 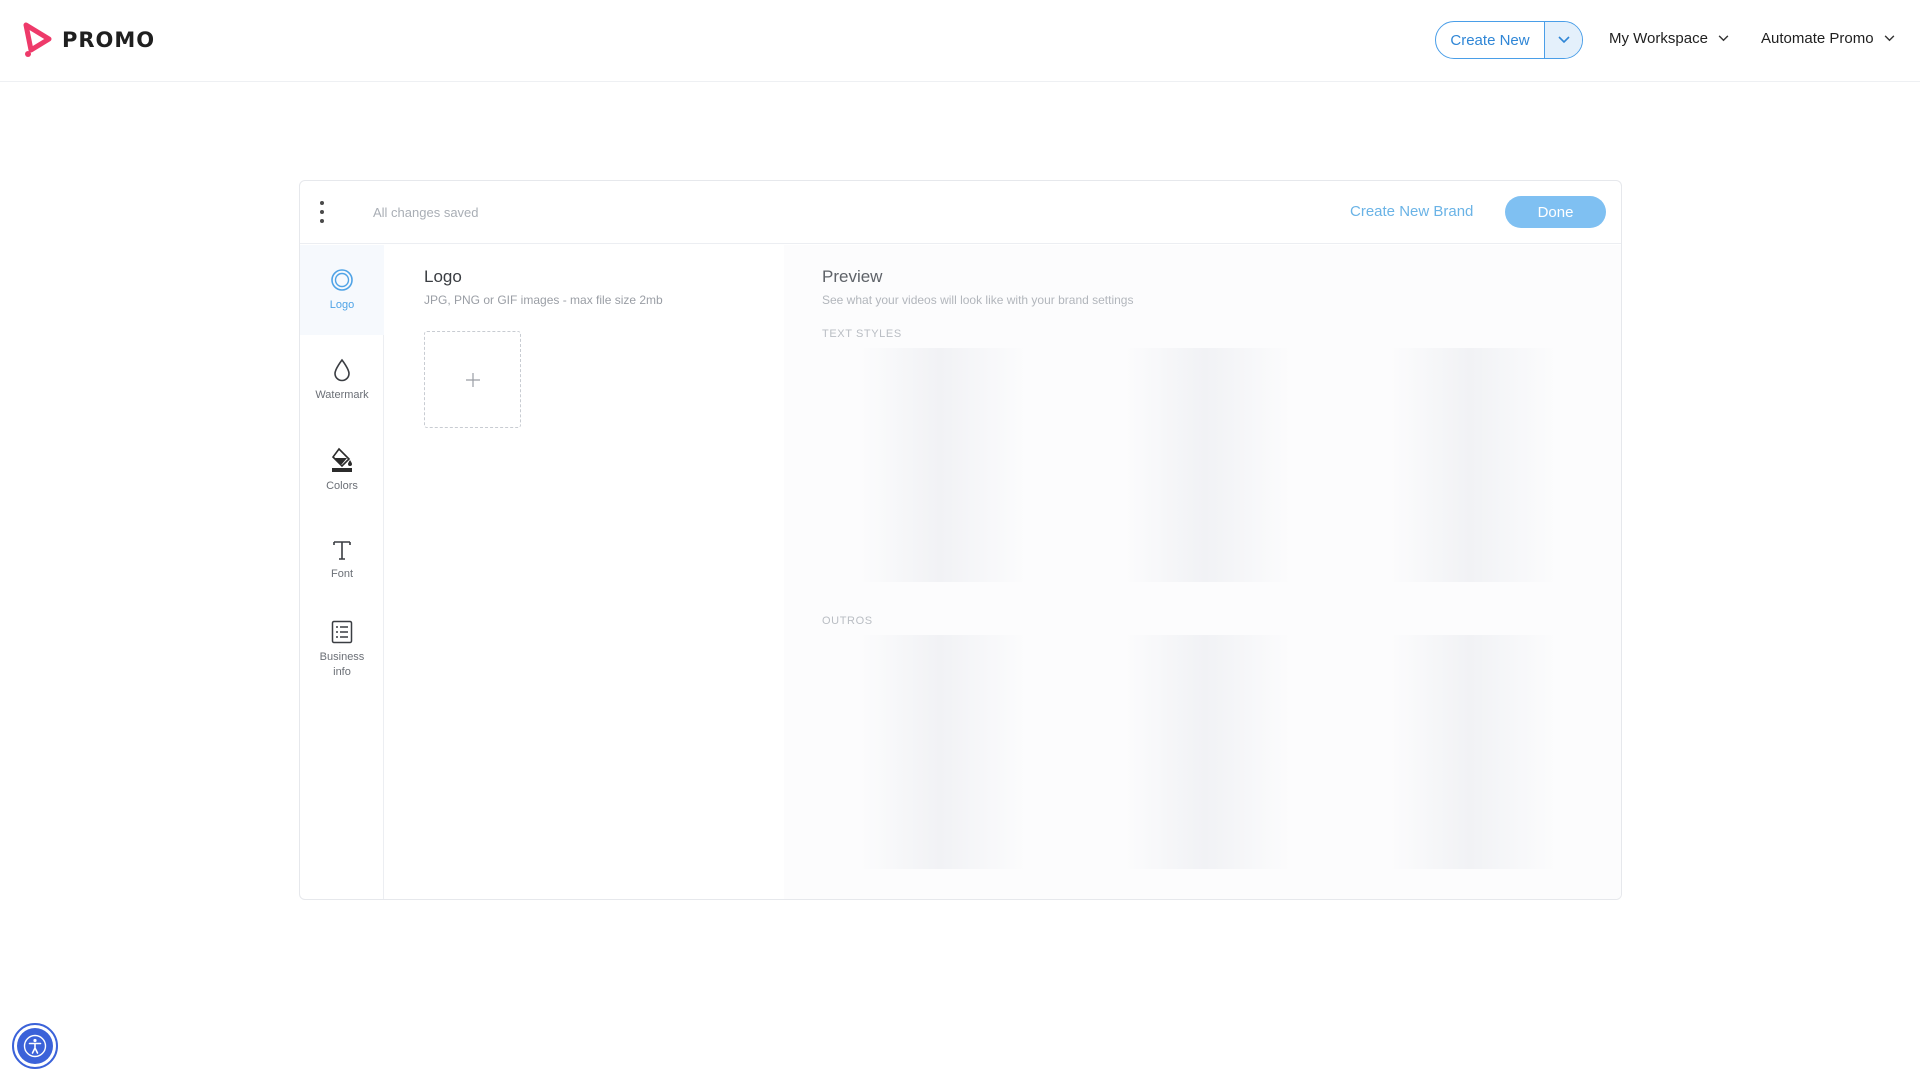 What do you see at coordinates (960, 212) in the screenshot?
I see `editor-toolbar: All changes saved Create New Brand Done` at bounding box center [960, 212].